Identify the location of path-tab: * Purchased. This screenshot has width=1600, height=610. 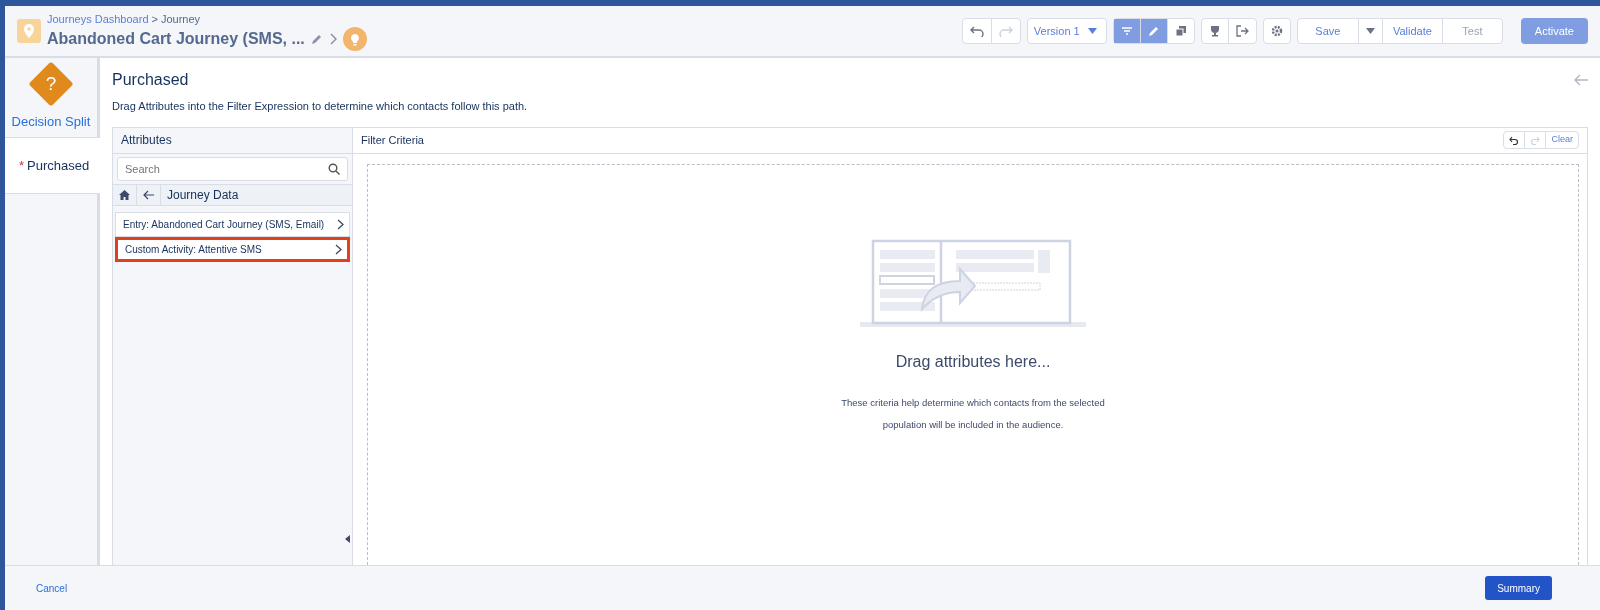
(52, 166).